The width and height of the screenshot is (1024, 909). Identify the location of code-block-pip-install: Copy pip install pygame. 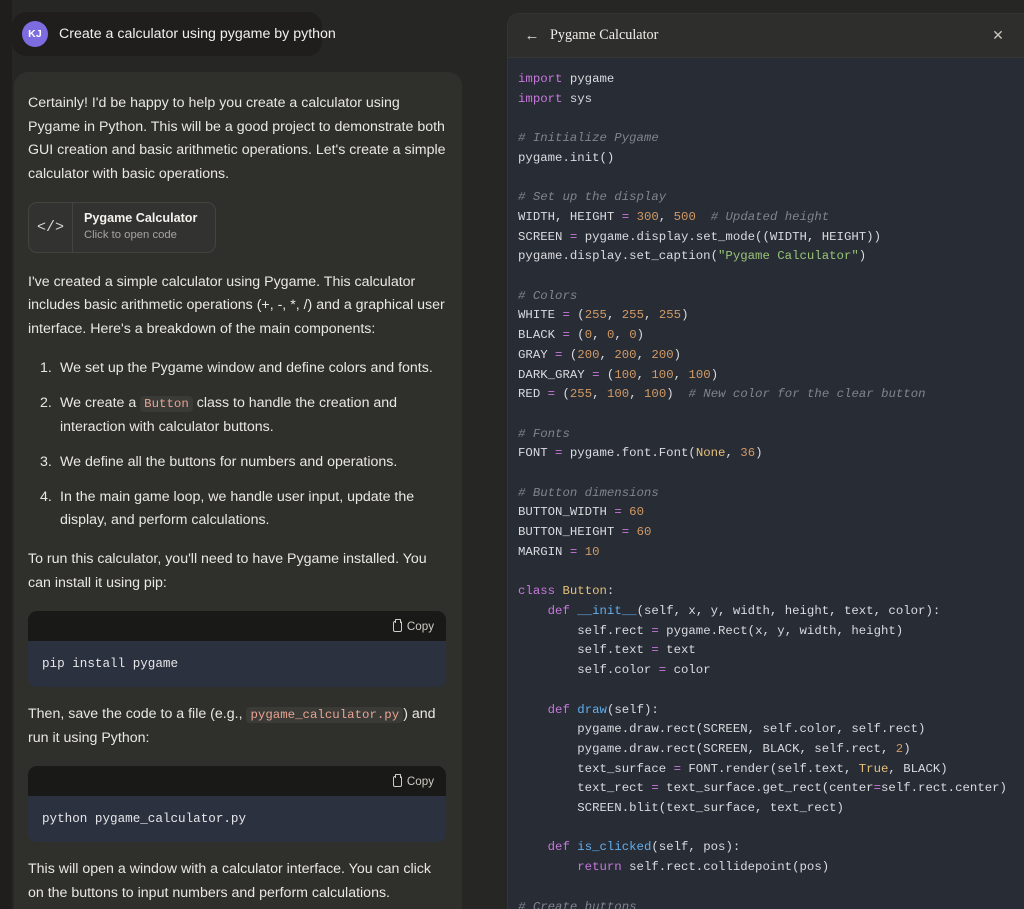
(237, 649).